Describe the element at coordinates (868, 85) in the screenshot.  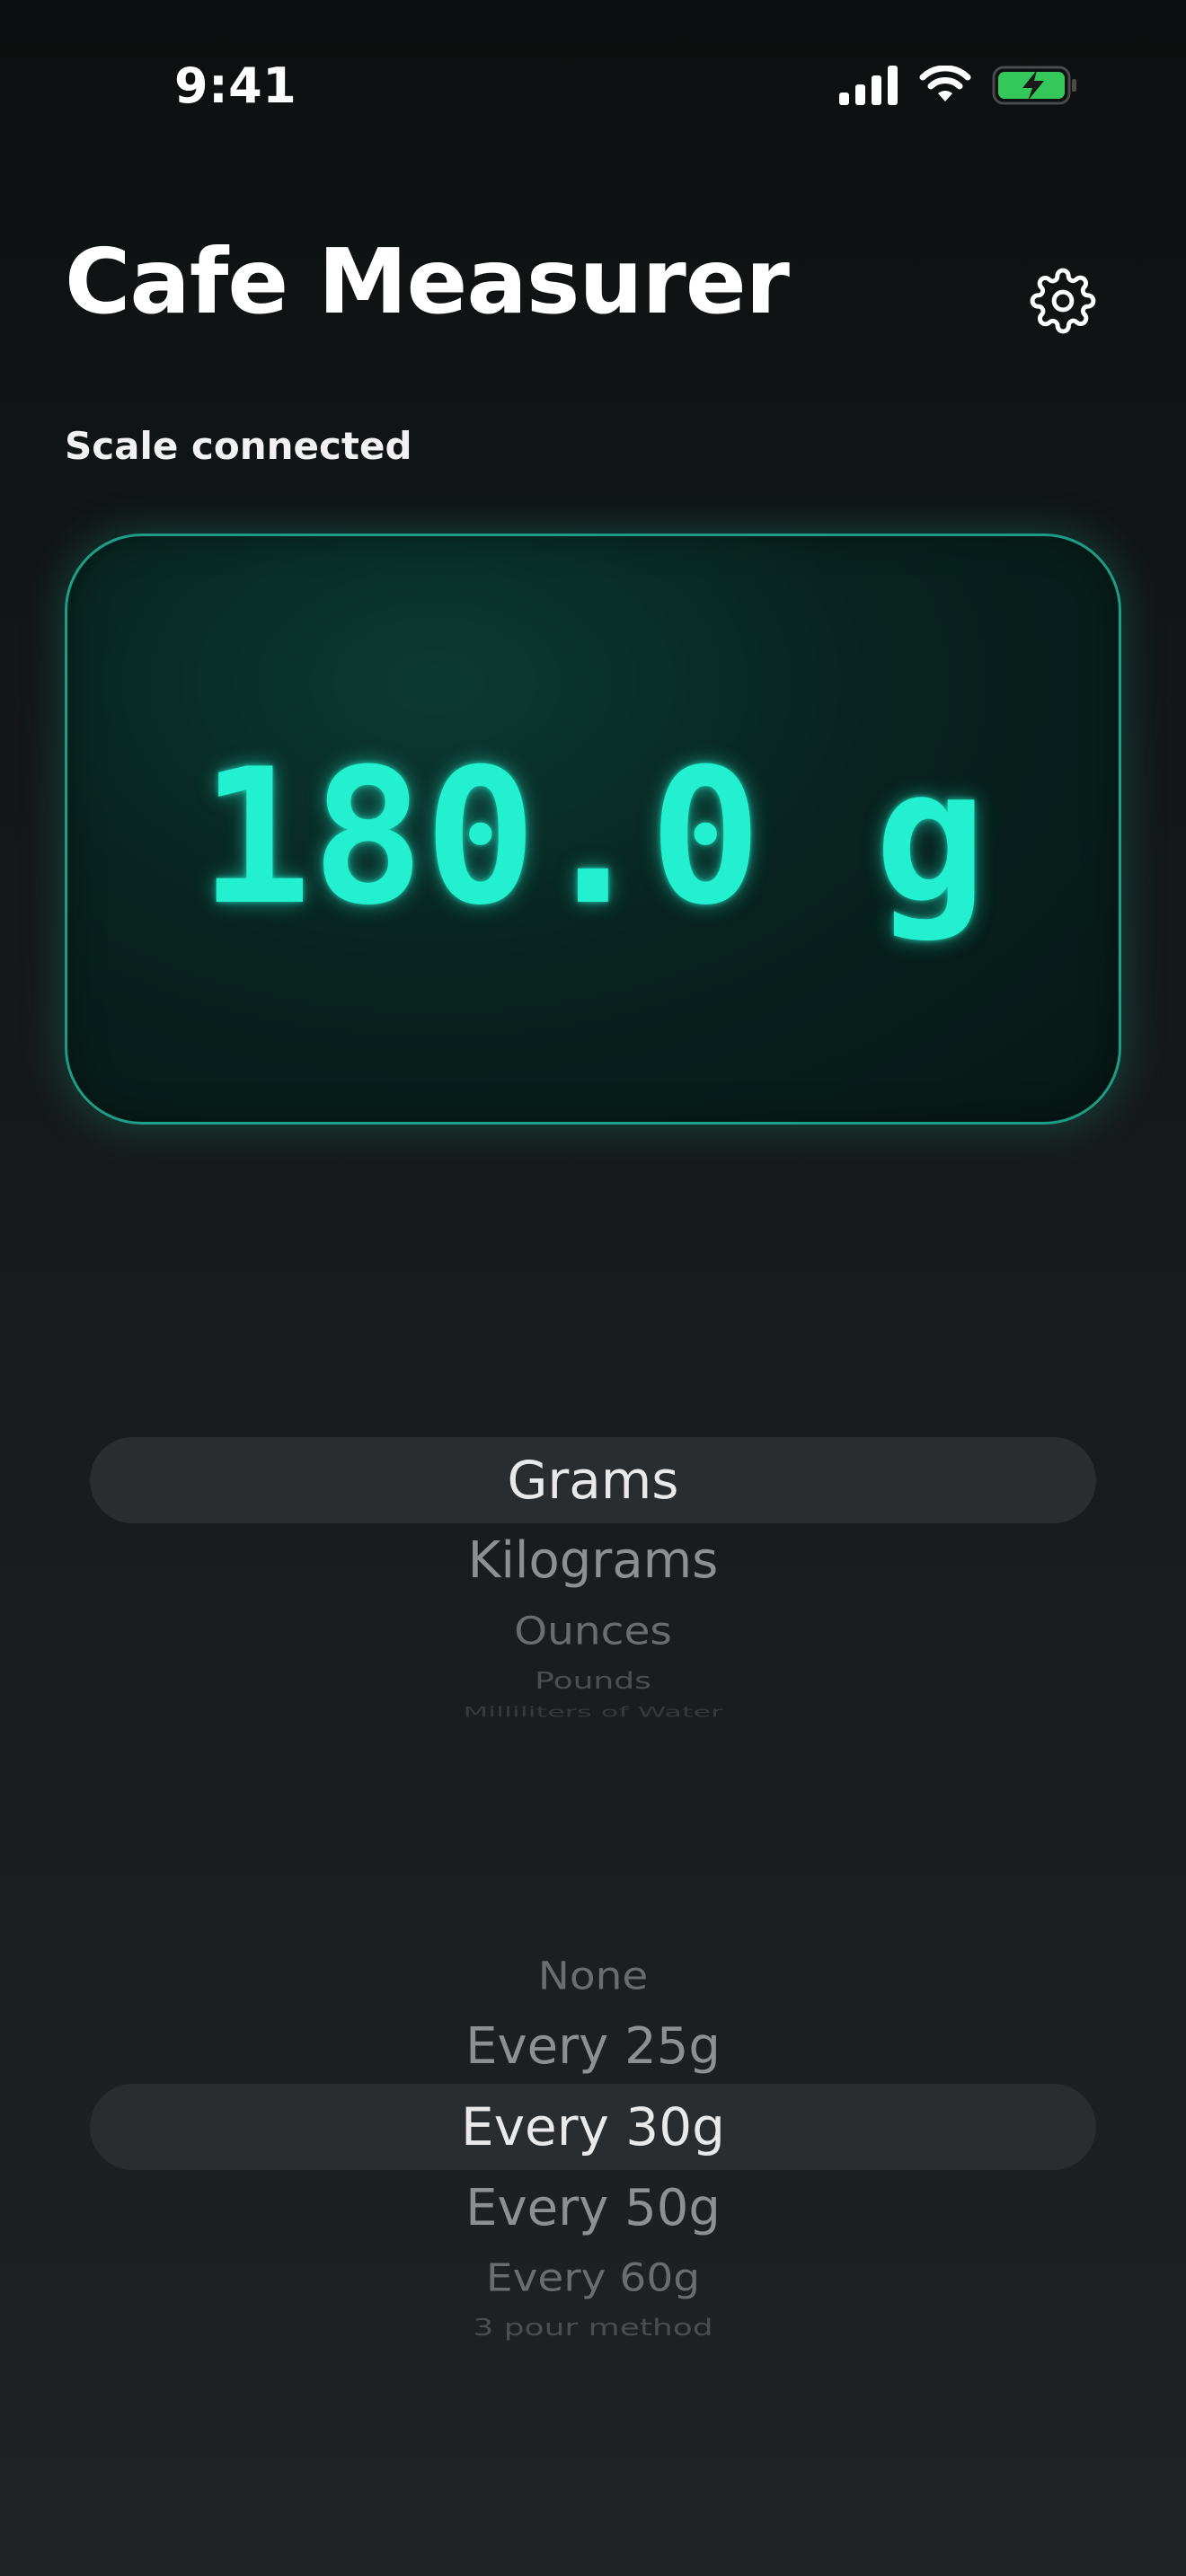
I see `cellular-signal-icon` at that location.